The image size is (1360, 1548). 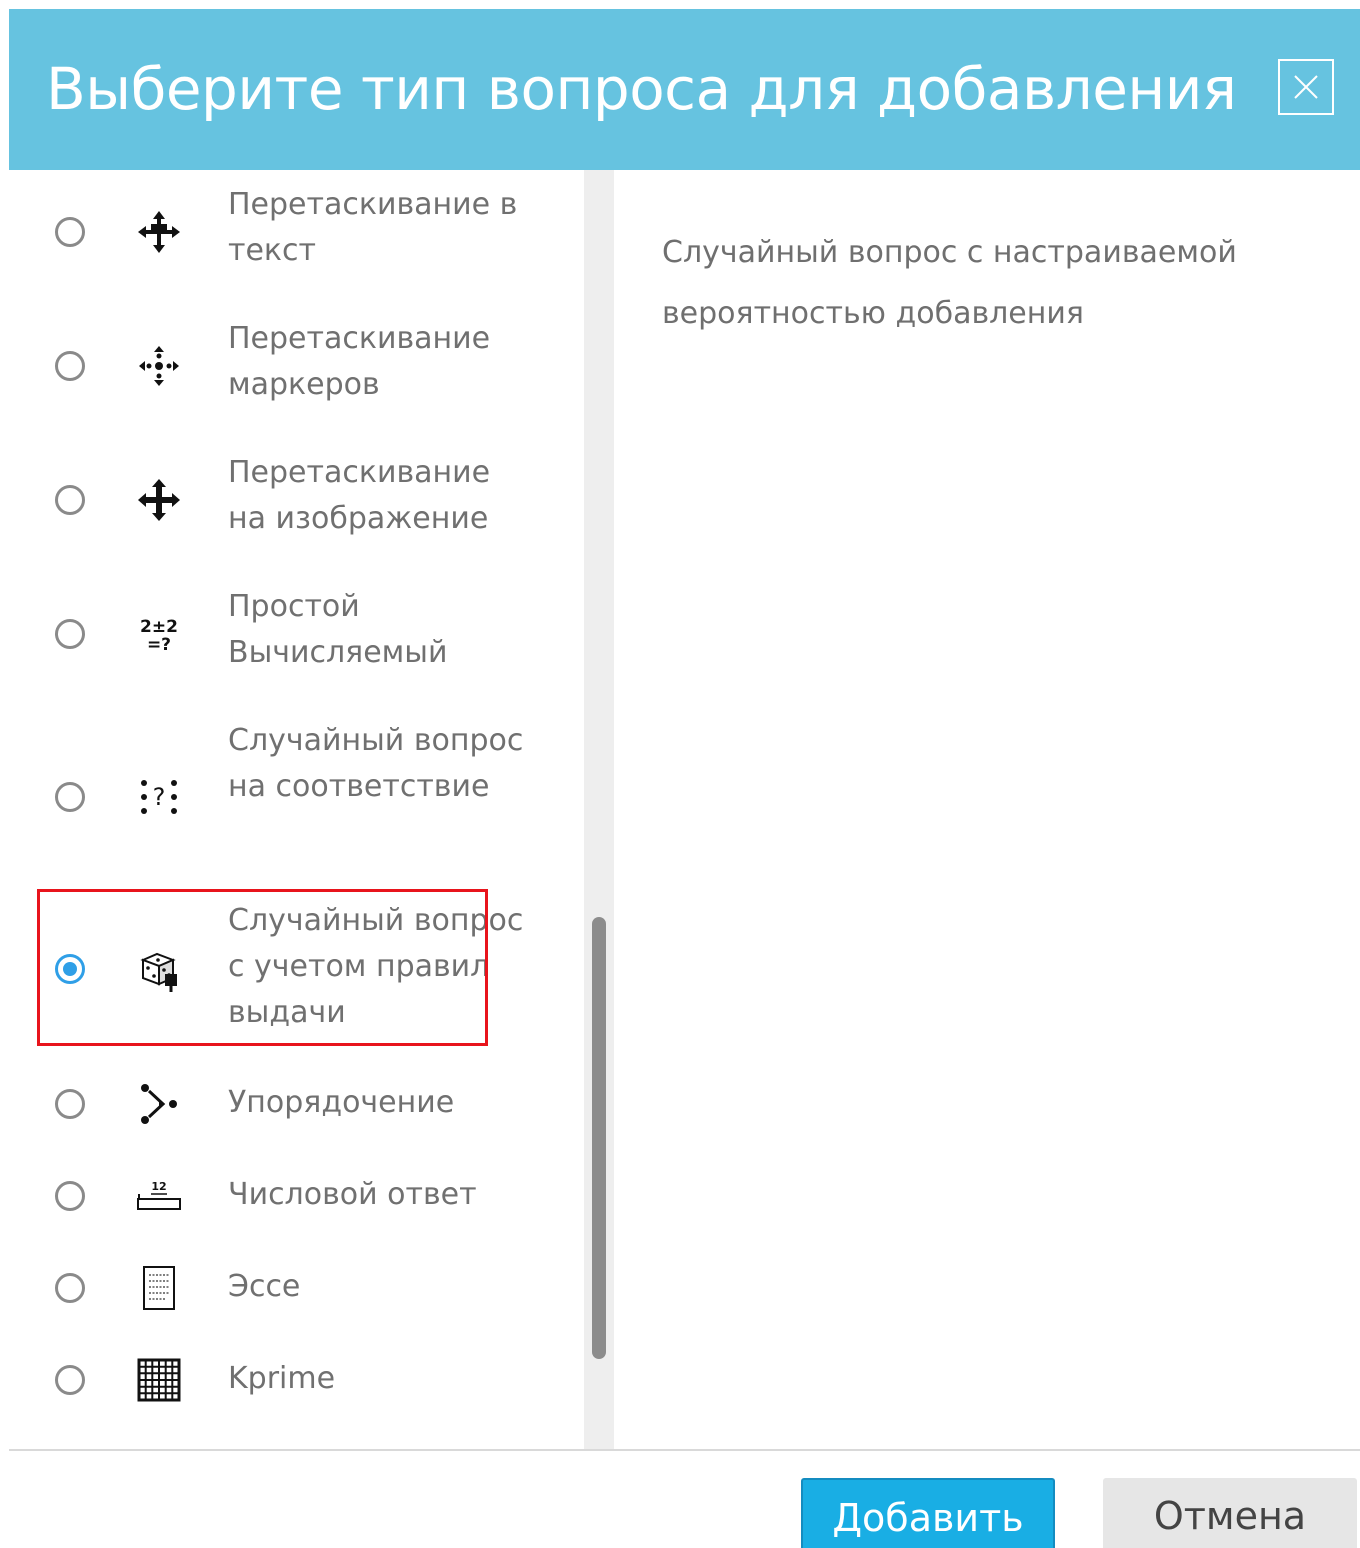 I want to click on option-label: Kprime, so click(x=282, y=1378).